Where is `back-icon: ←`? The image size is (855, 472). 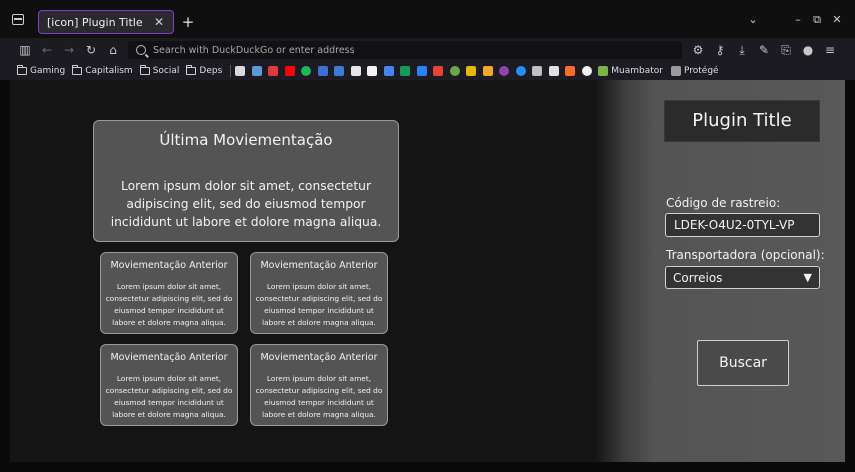
back-icon: ← is located at coordinates (47, 50).